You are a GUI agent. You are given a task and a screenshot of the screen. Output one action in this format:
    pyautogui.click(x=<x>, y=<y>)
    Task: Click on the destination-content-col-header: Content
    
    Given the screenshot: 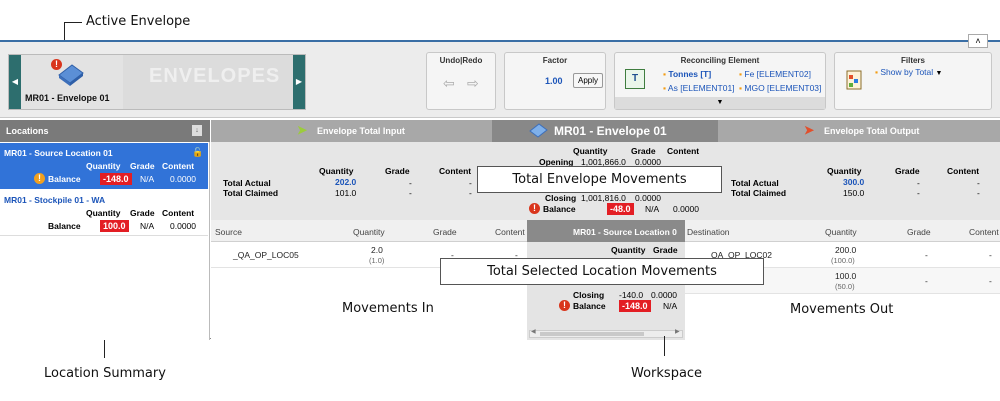 What is the action you would take?
    pyautogui.click(x=984, y=232)
    